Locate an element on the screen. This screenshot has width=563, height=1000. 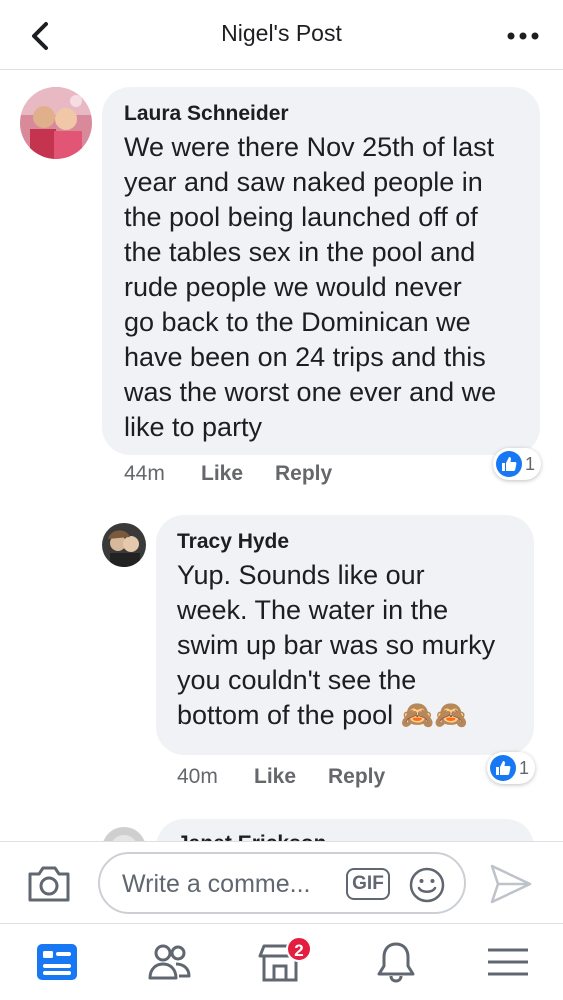
bottom-navigation: 2 is located at coordinates (281, 961).